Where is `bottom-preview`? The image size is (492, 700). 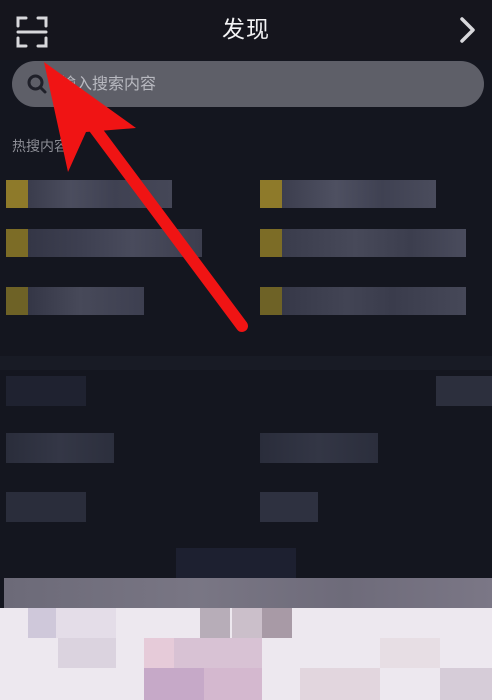
bottom-preview is located at coordinates (246, 654).